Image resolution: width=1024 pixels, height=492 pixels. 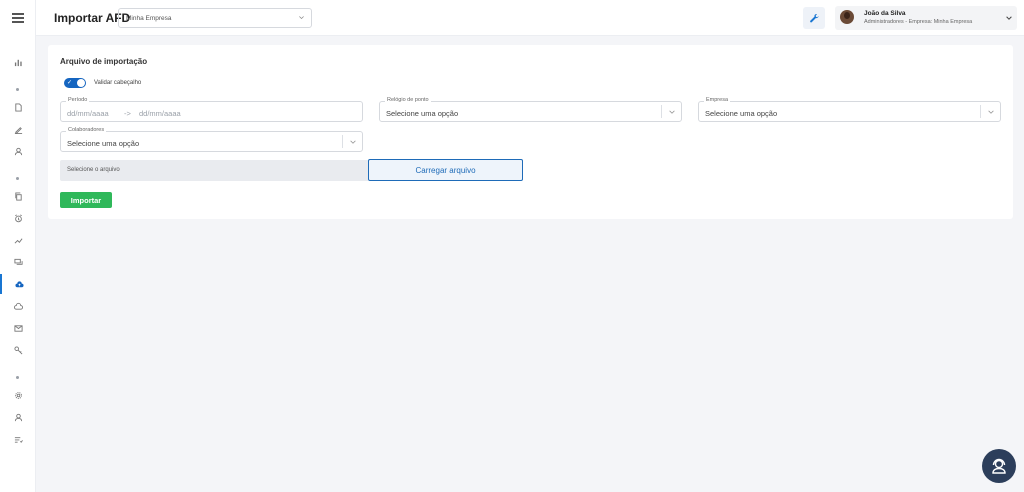 I want to click on toggle-label: Validar cabeçalho, so click(x=118, y=83).